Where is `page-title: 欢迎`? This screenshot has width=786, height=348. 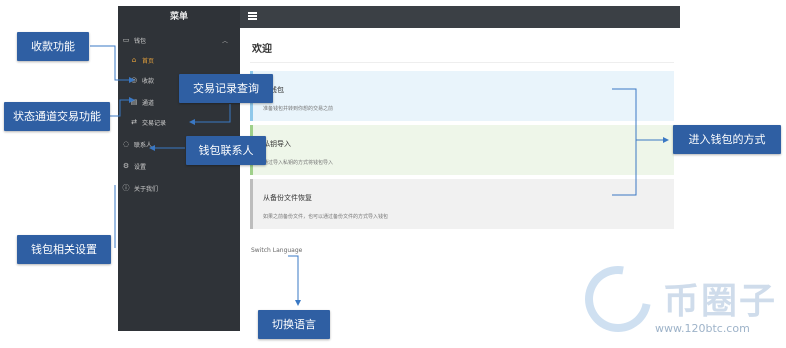 page-title: 欢迎 is located at coordinates (262, 49).